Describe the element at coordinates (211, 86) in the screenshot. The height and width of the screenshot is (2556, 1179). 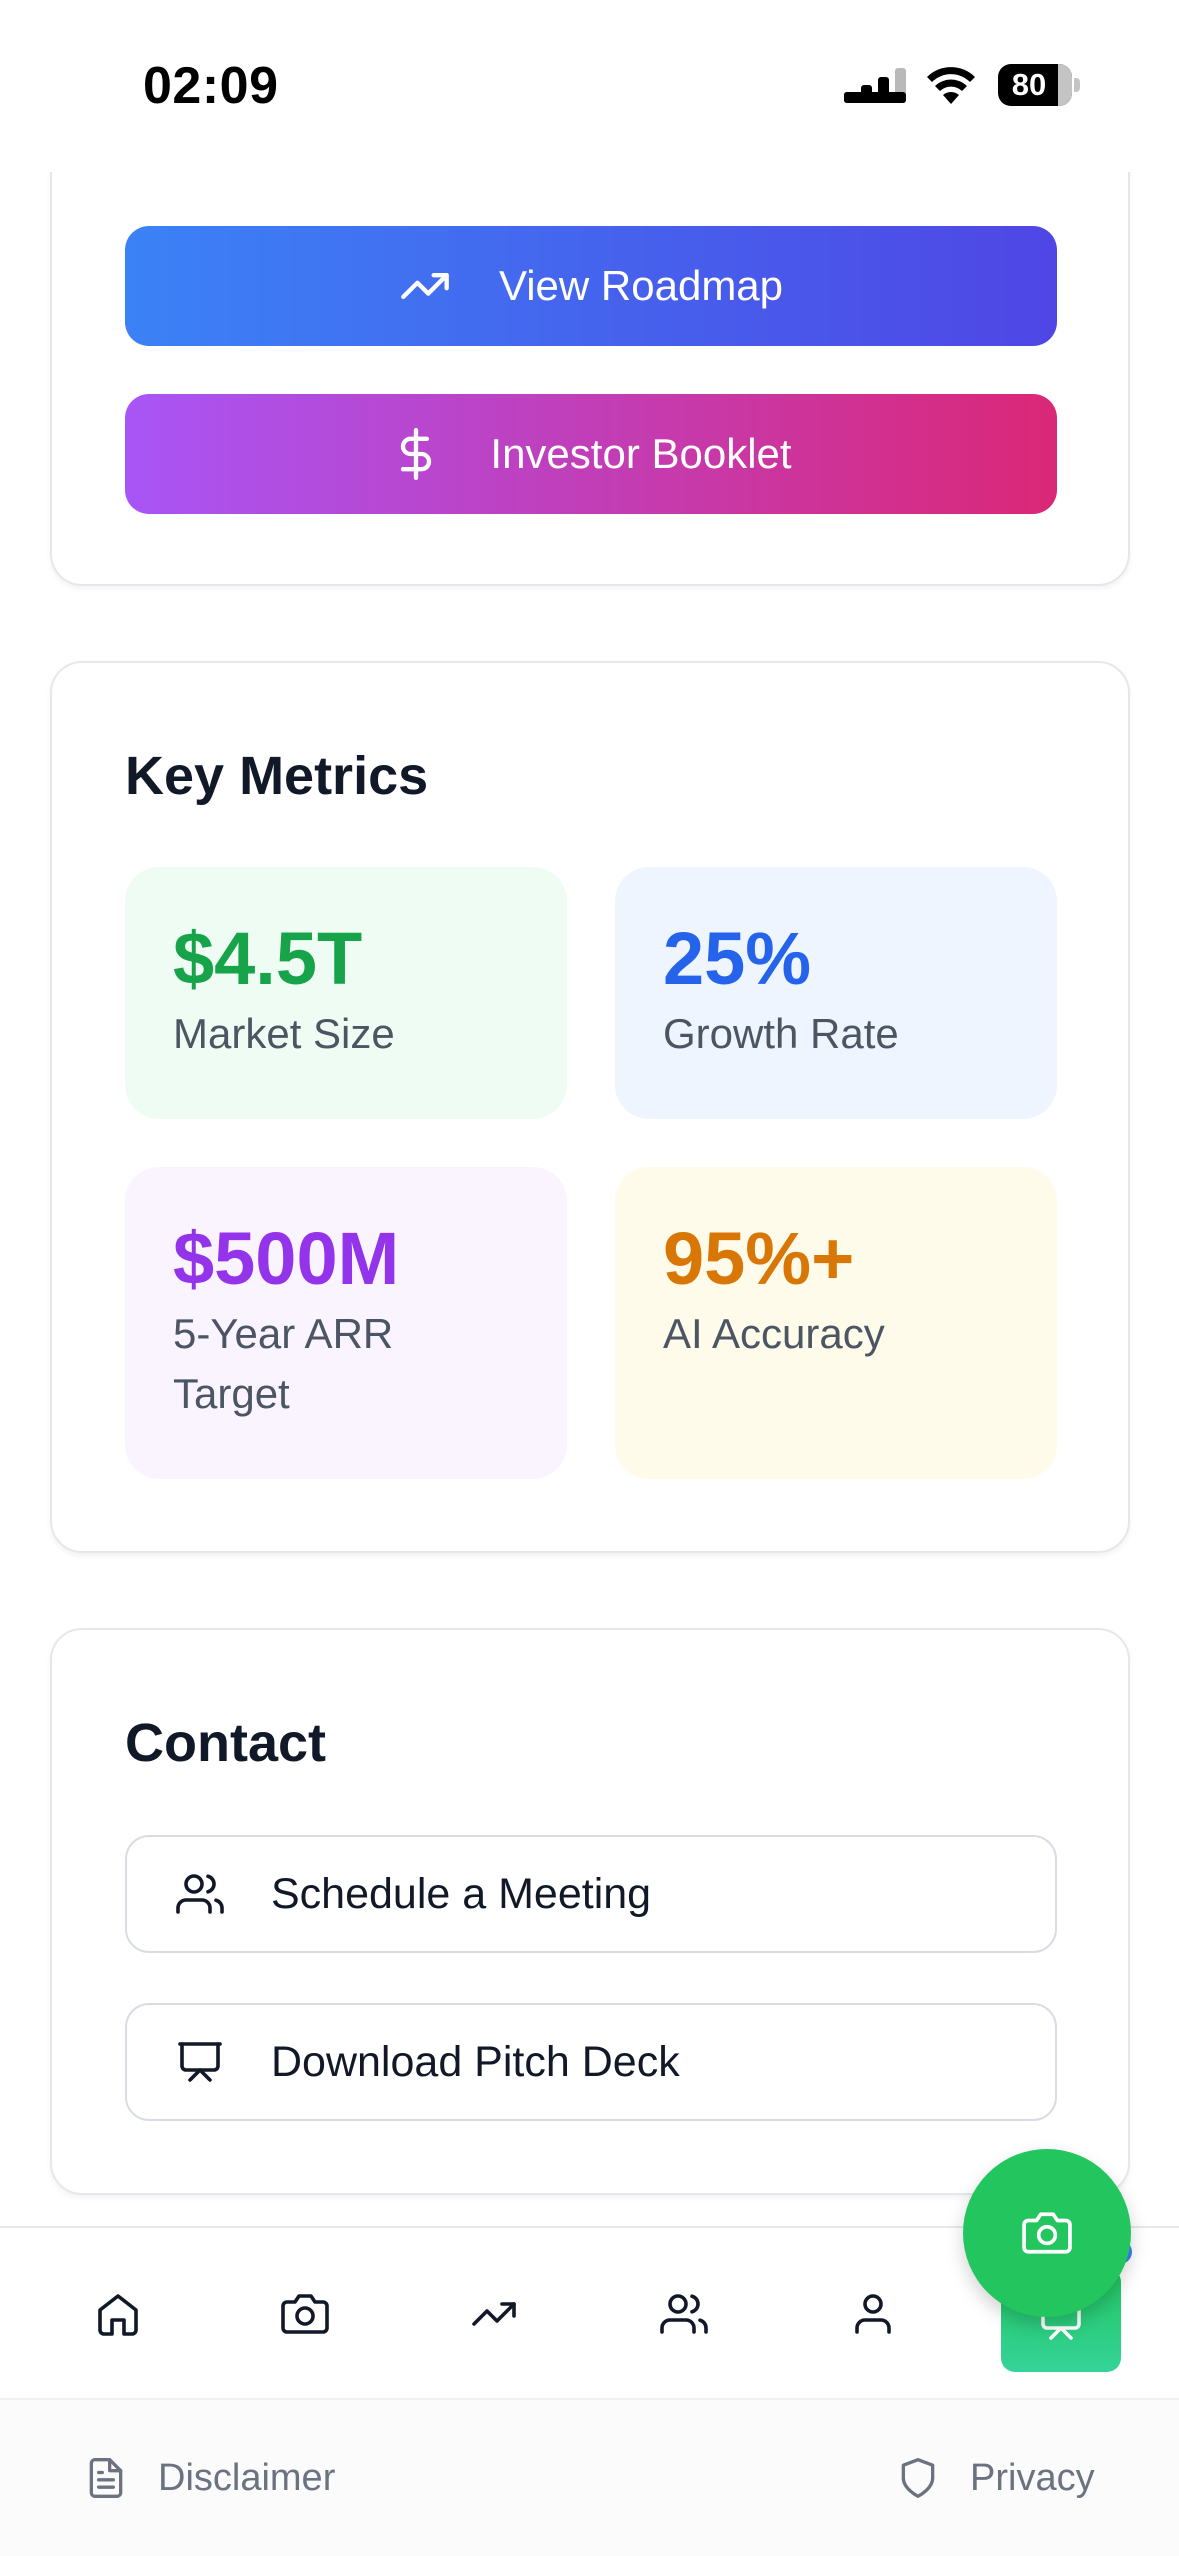
I see `status-time: 02:09` at that location.